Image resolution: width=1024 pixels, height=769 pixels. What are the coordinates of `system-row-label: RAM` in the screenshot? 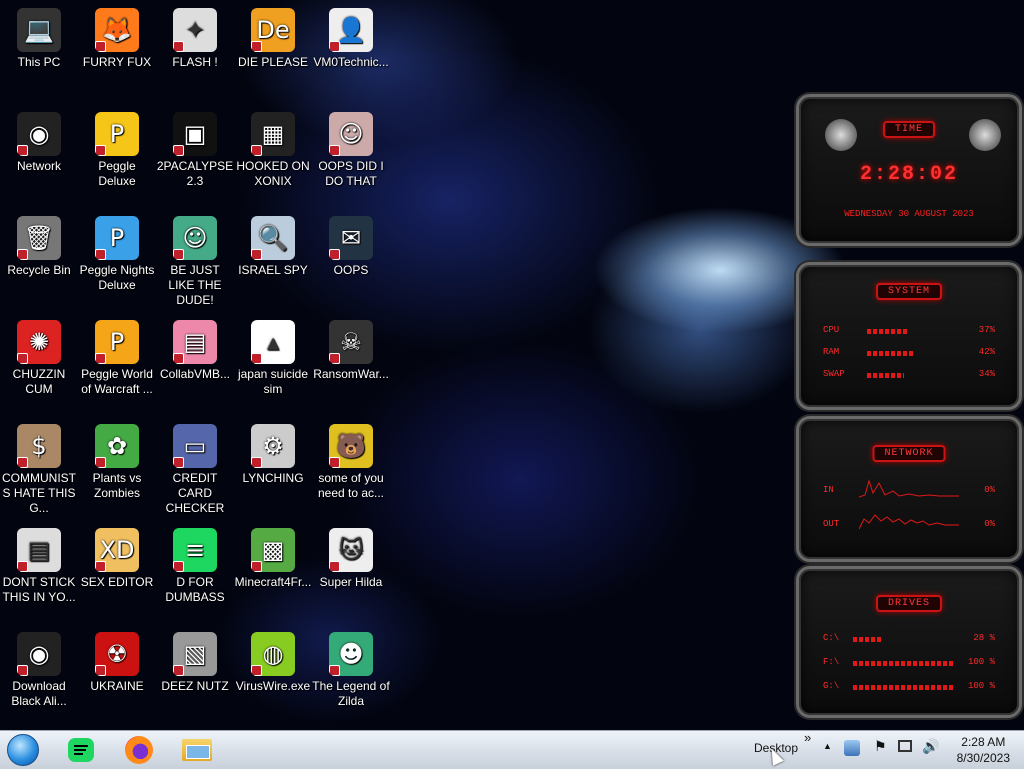 It's located at (831, 352).